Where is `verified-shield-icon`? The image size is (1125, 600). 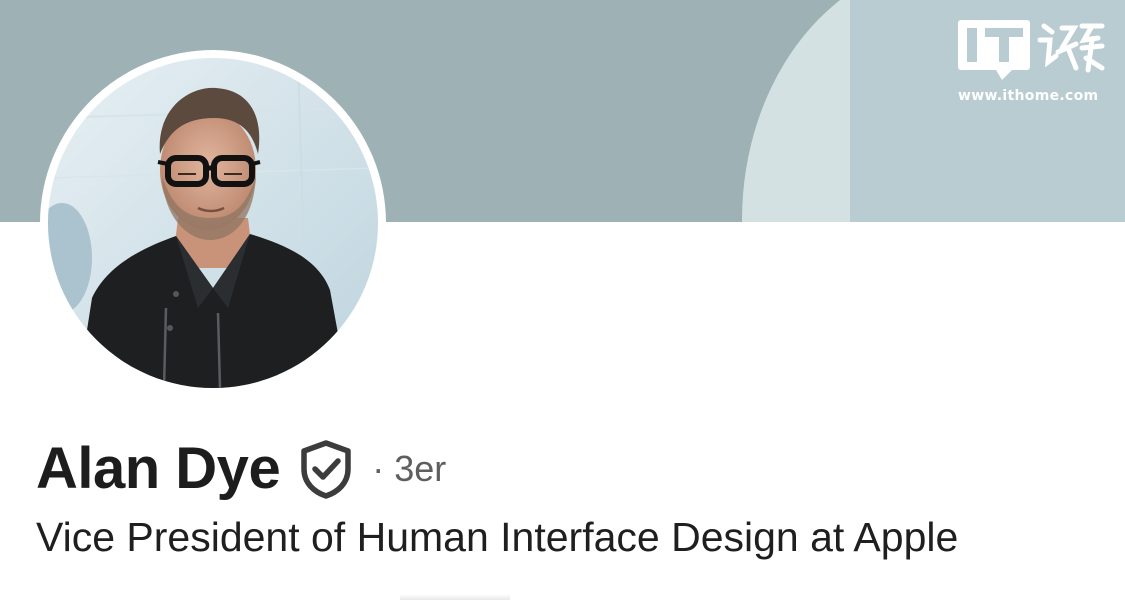 verified-shield-icon is located at coordinates (326, 469).